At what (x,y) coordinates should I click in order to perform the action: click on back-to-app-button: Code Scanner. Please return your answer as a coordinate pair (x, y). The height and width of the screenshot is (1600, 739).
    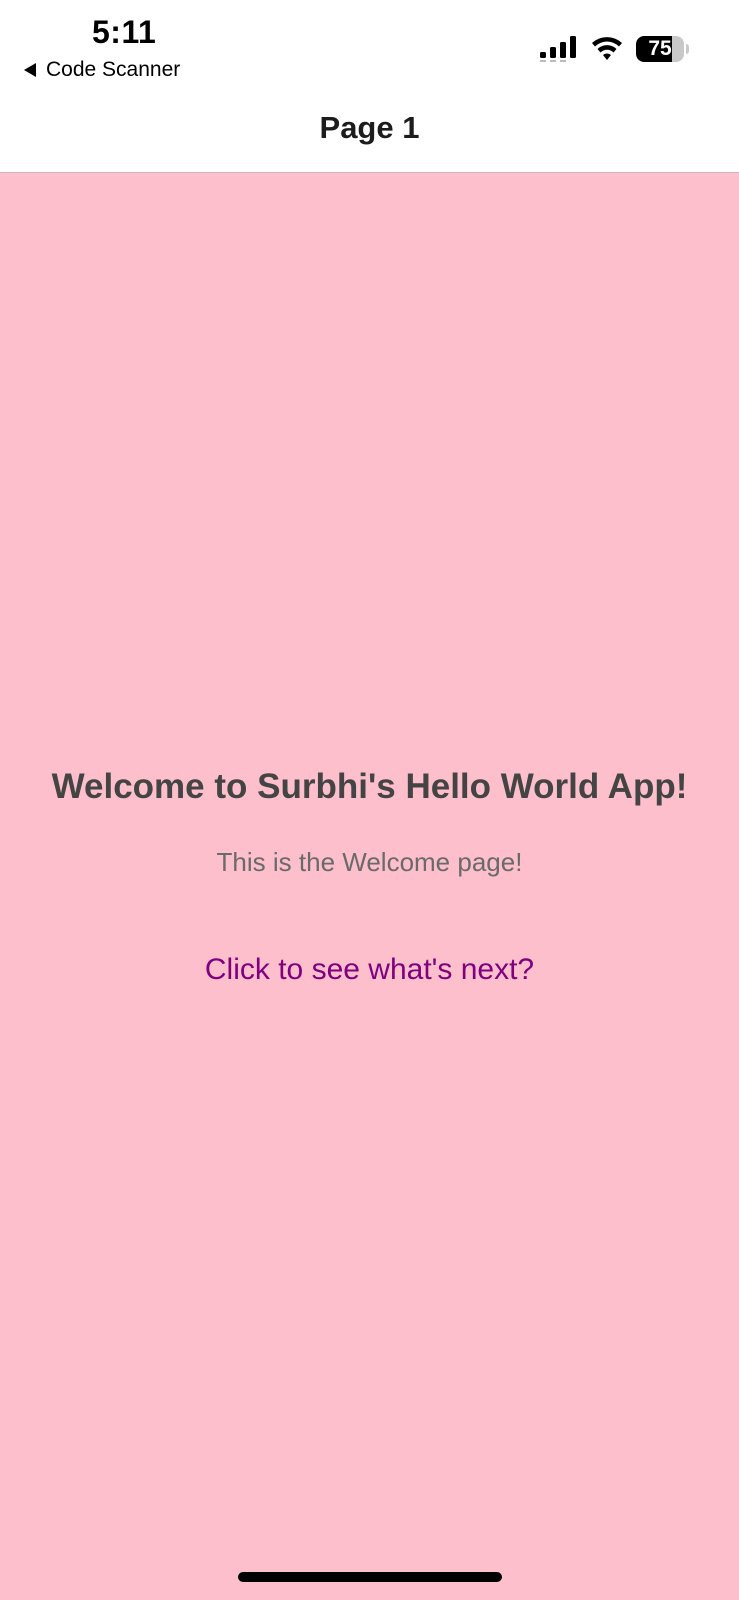
    Looking at the image, I should click on (102, 70).